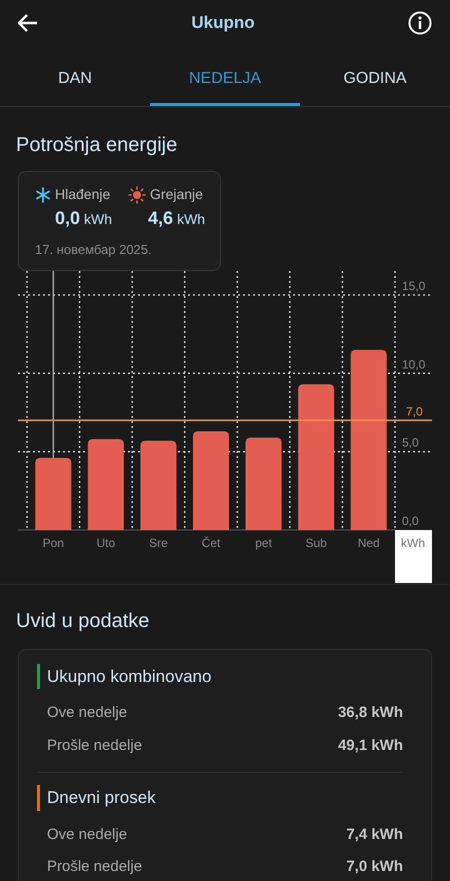 The width and height of the screenshot is (450, 881). What do you see at coordinates (97, 145) in the screenshot?
I see `section-title: Potrošnja energije` at bounding box center [97, 145].